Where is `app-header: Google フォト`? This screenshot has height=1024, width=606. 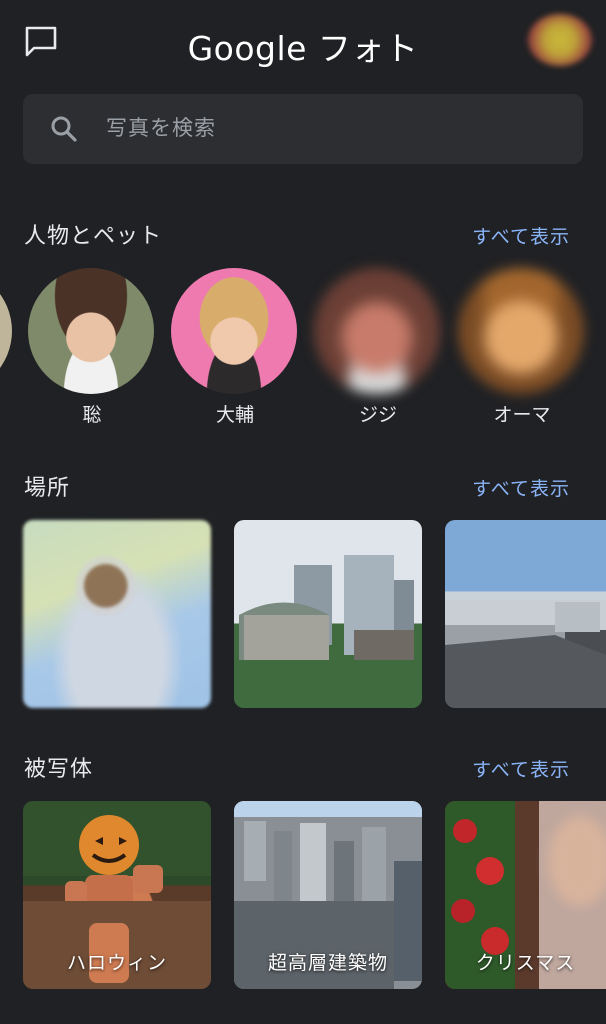
app-header: Google フォト is located at coordinates (303, 43).